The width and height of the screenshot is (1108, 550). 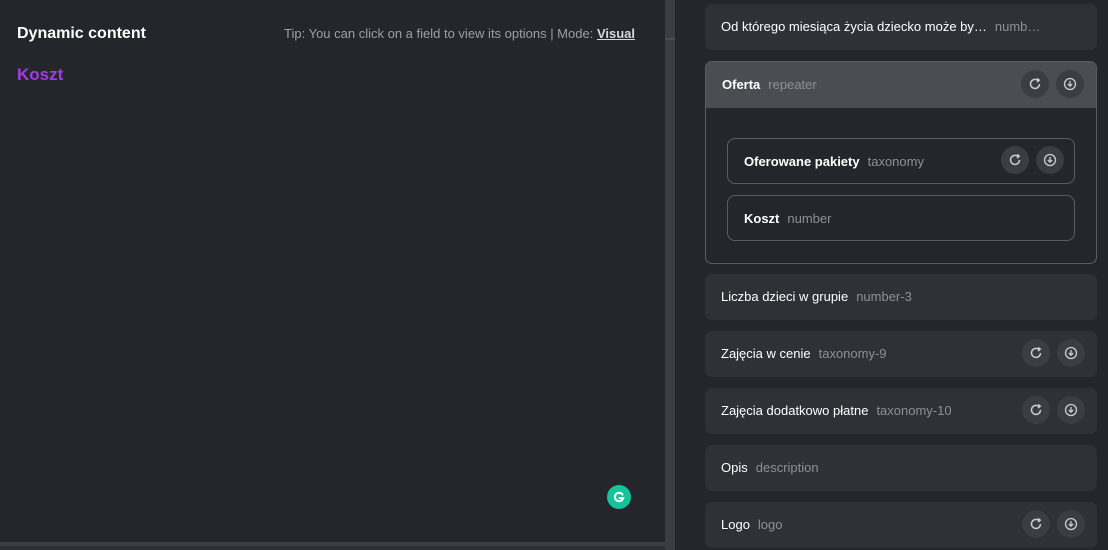 What do you see at coordinates (619, 497) in the screenshot?
I see `grammarly-icon` at bounding box center [619, 497].